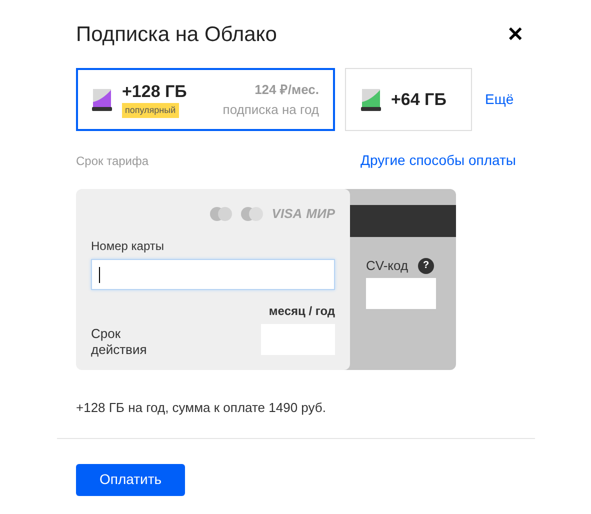 The image size is (591, 514). Describe the element at coordinates (213, 274) in the screenshot. I see `card-number-field` at that location.